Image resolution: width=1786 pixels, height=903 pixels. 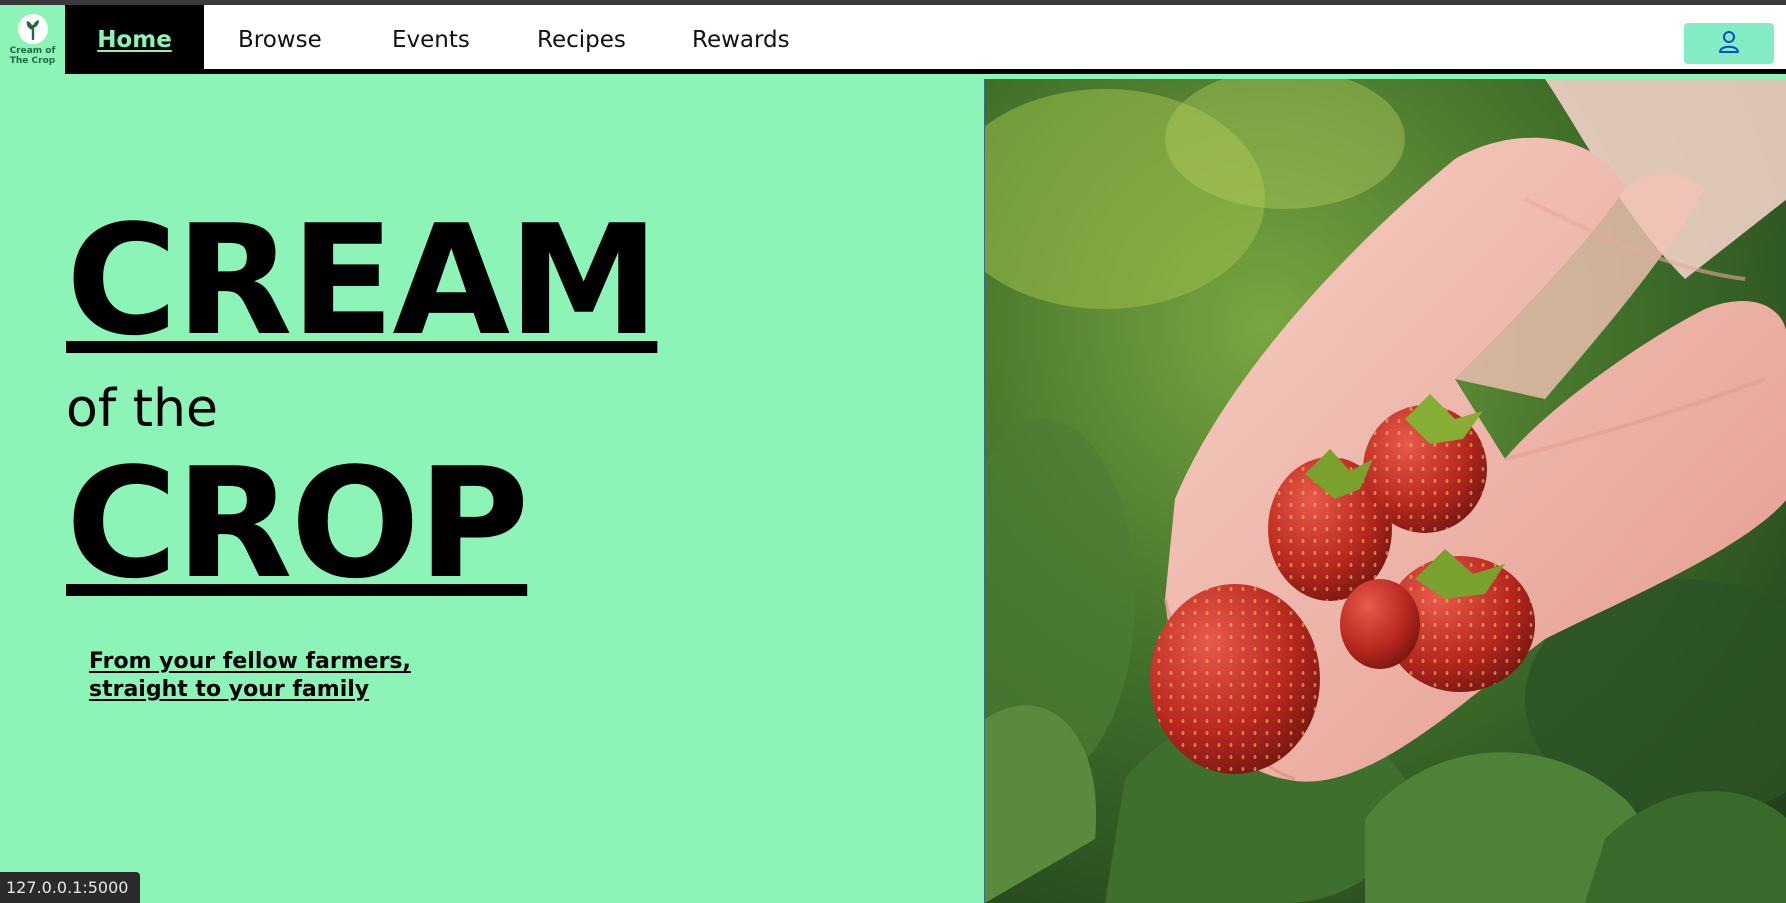 I want to click on brand-logo-text: Cream of The Crop, so click(x=33, y=56).